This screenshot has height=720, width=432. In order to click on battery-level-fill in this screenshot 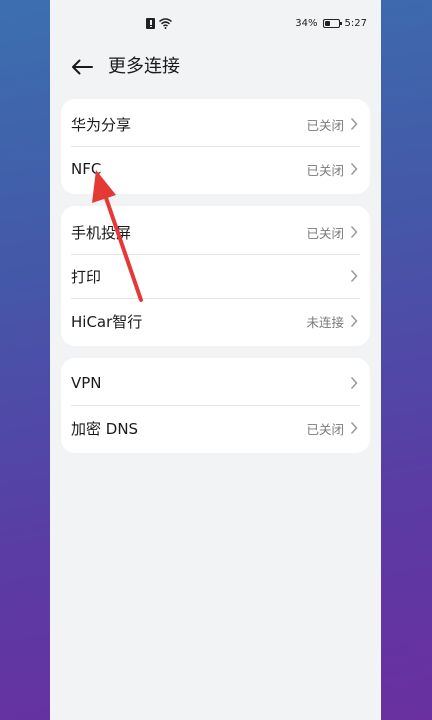, I will do `click(327, 23)`.